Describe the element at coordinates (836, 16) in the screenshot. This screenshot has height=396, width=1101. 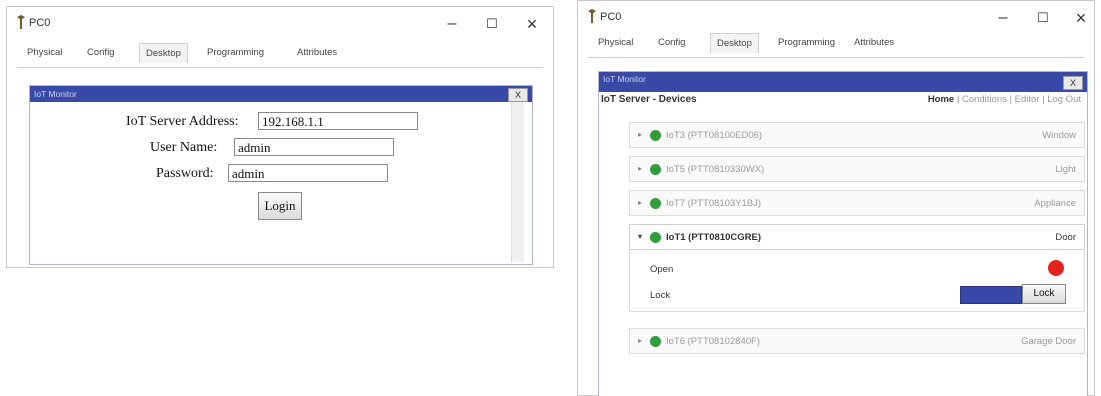
I see `right-titlebar: PC0 – ☐ ×` at that location.